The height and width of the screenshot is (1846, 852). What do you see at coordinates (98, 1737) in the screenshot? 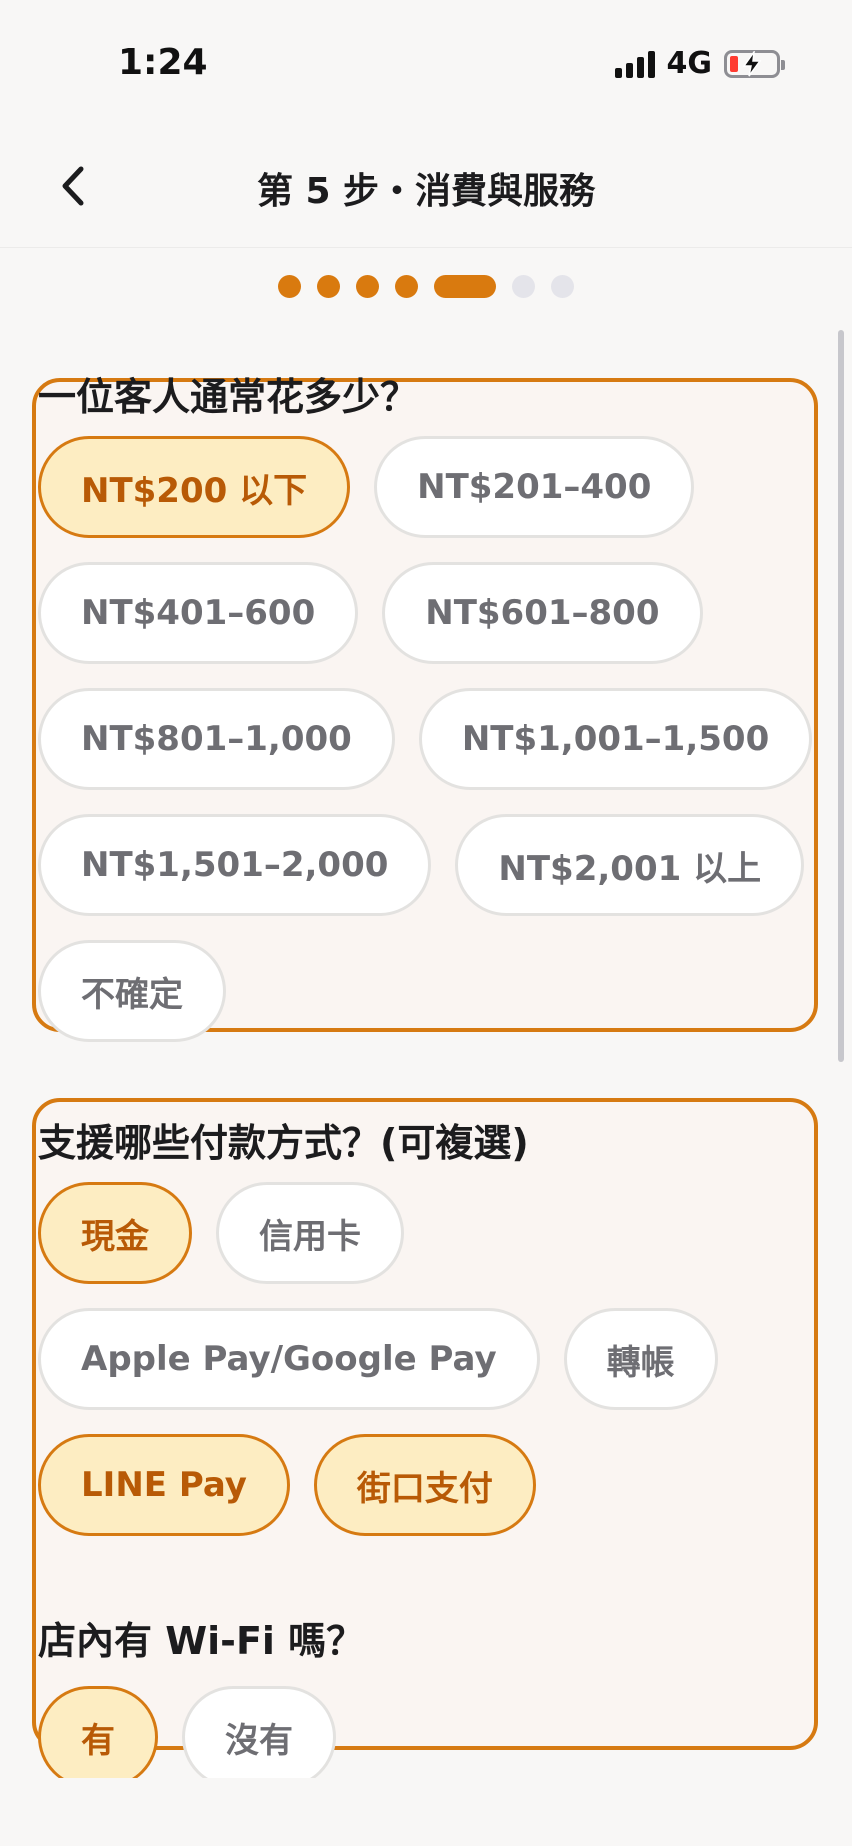
I see `wifi-option-chip: 有` at bounding box center [98, 1737].